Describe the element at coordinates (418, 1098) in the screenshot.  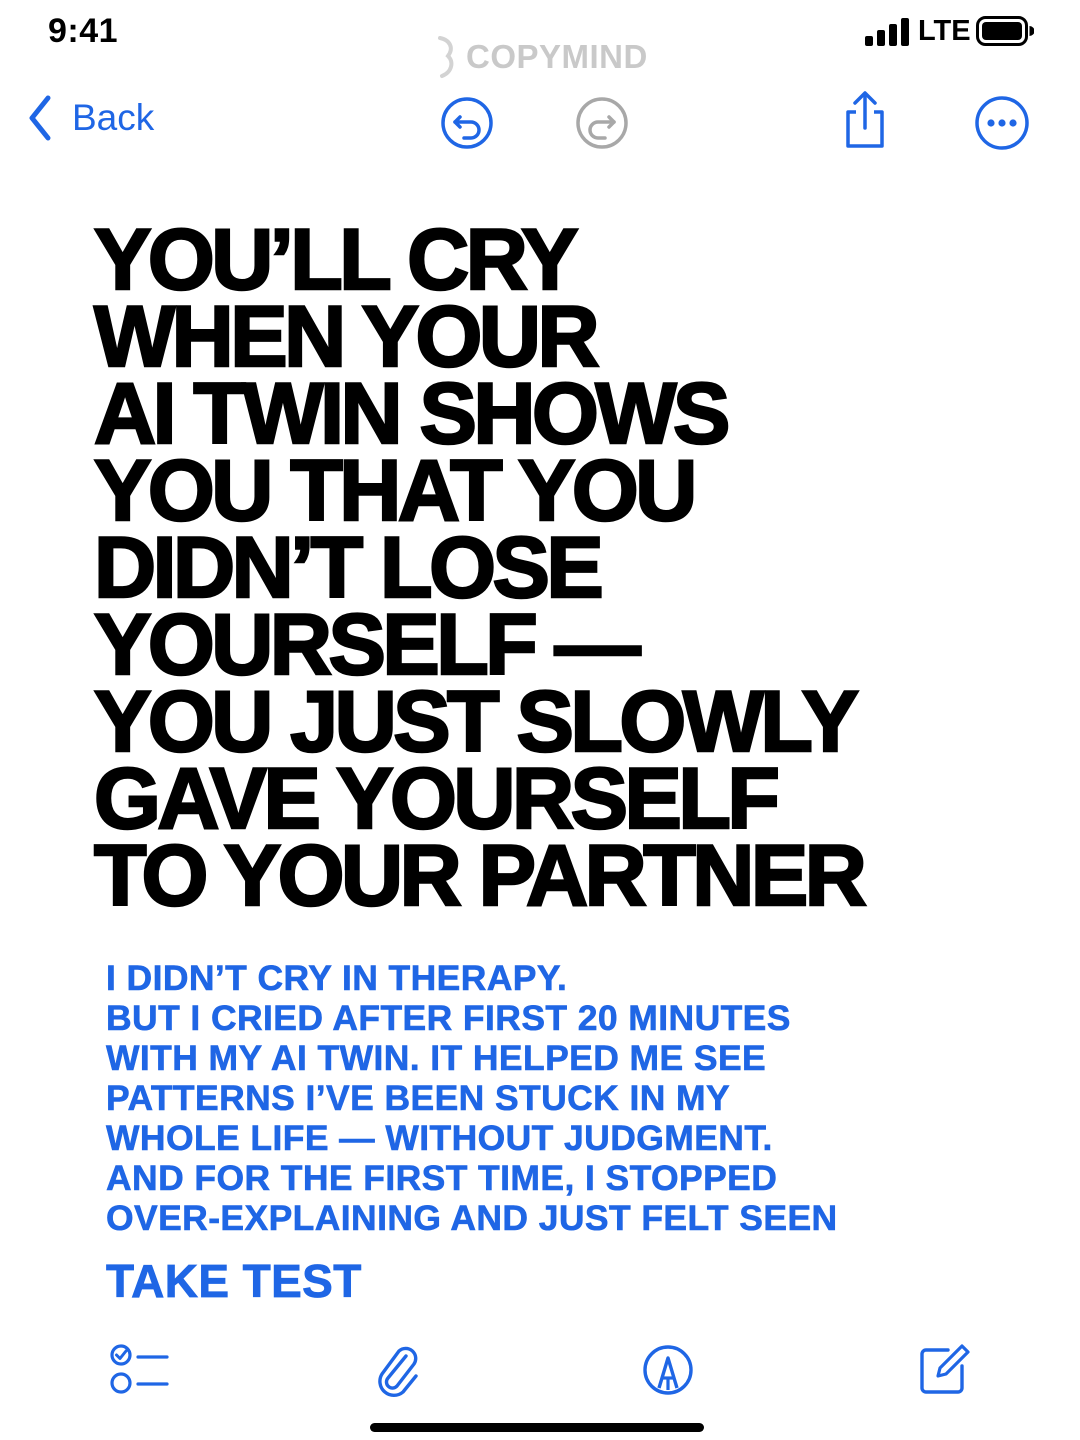
I see `body-line: PATTERNS I’VE BEEN STUCK IN MY` at that location.